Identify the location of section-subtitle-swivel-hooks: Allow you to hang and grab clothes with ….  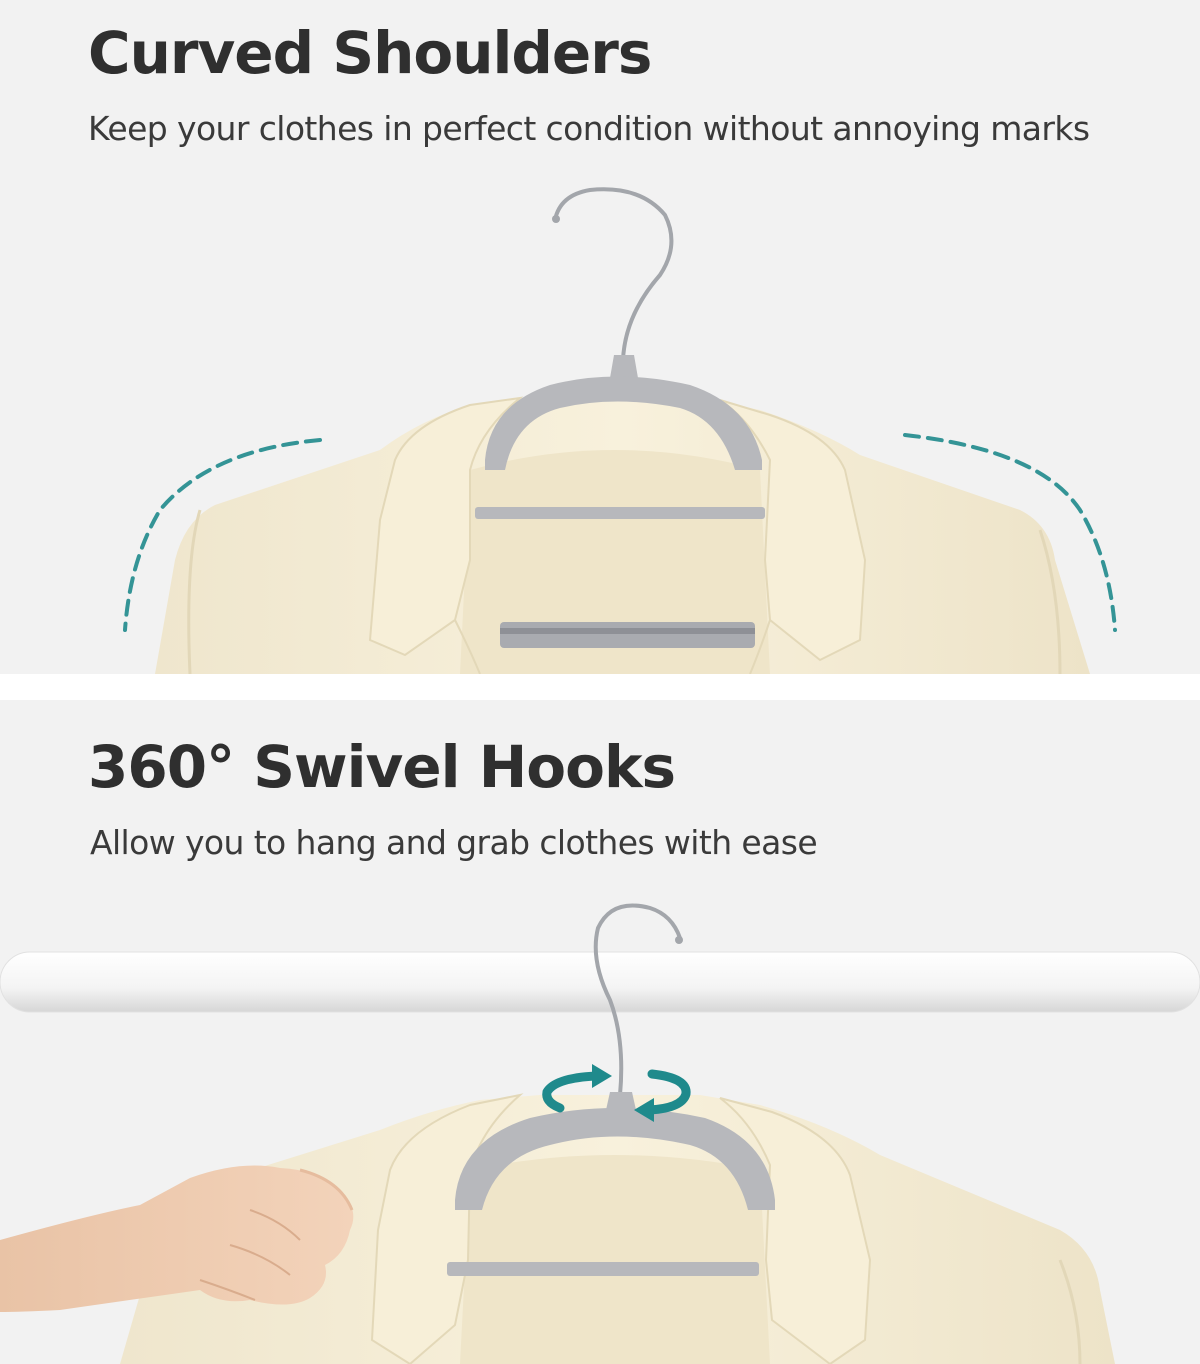
(454, 842).